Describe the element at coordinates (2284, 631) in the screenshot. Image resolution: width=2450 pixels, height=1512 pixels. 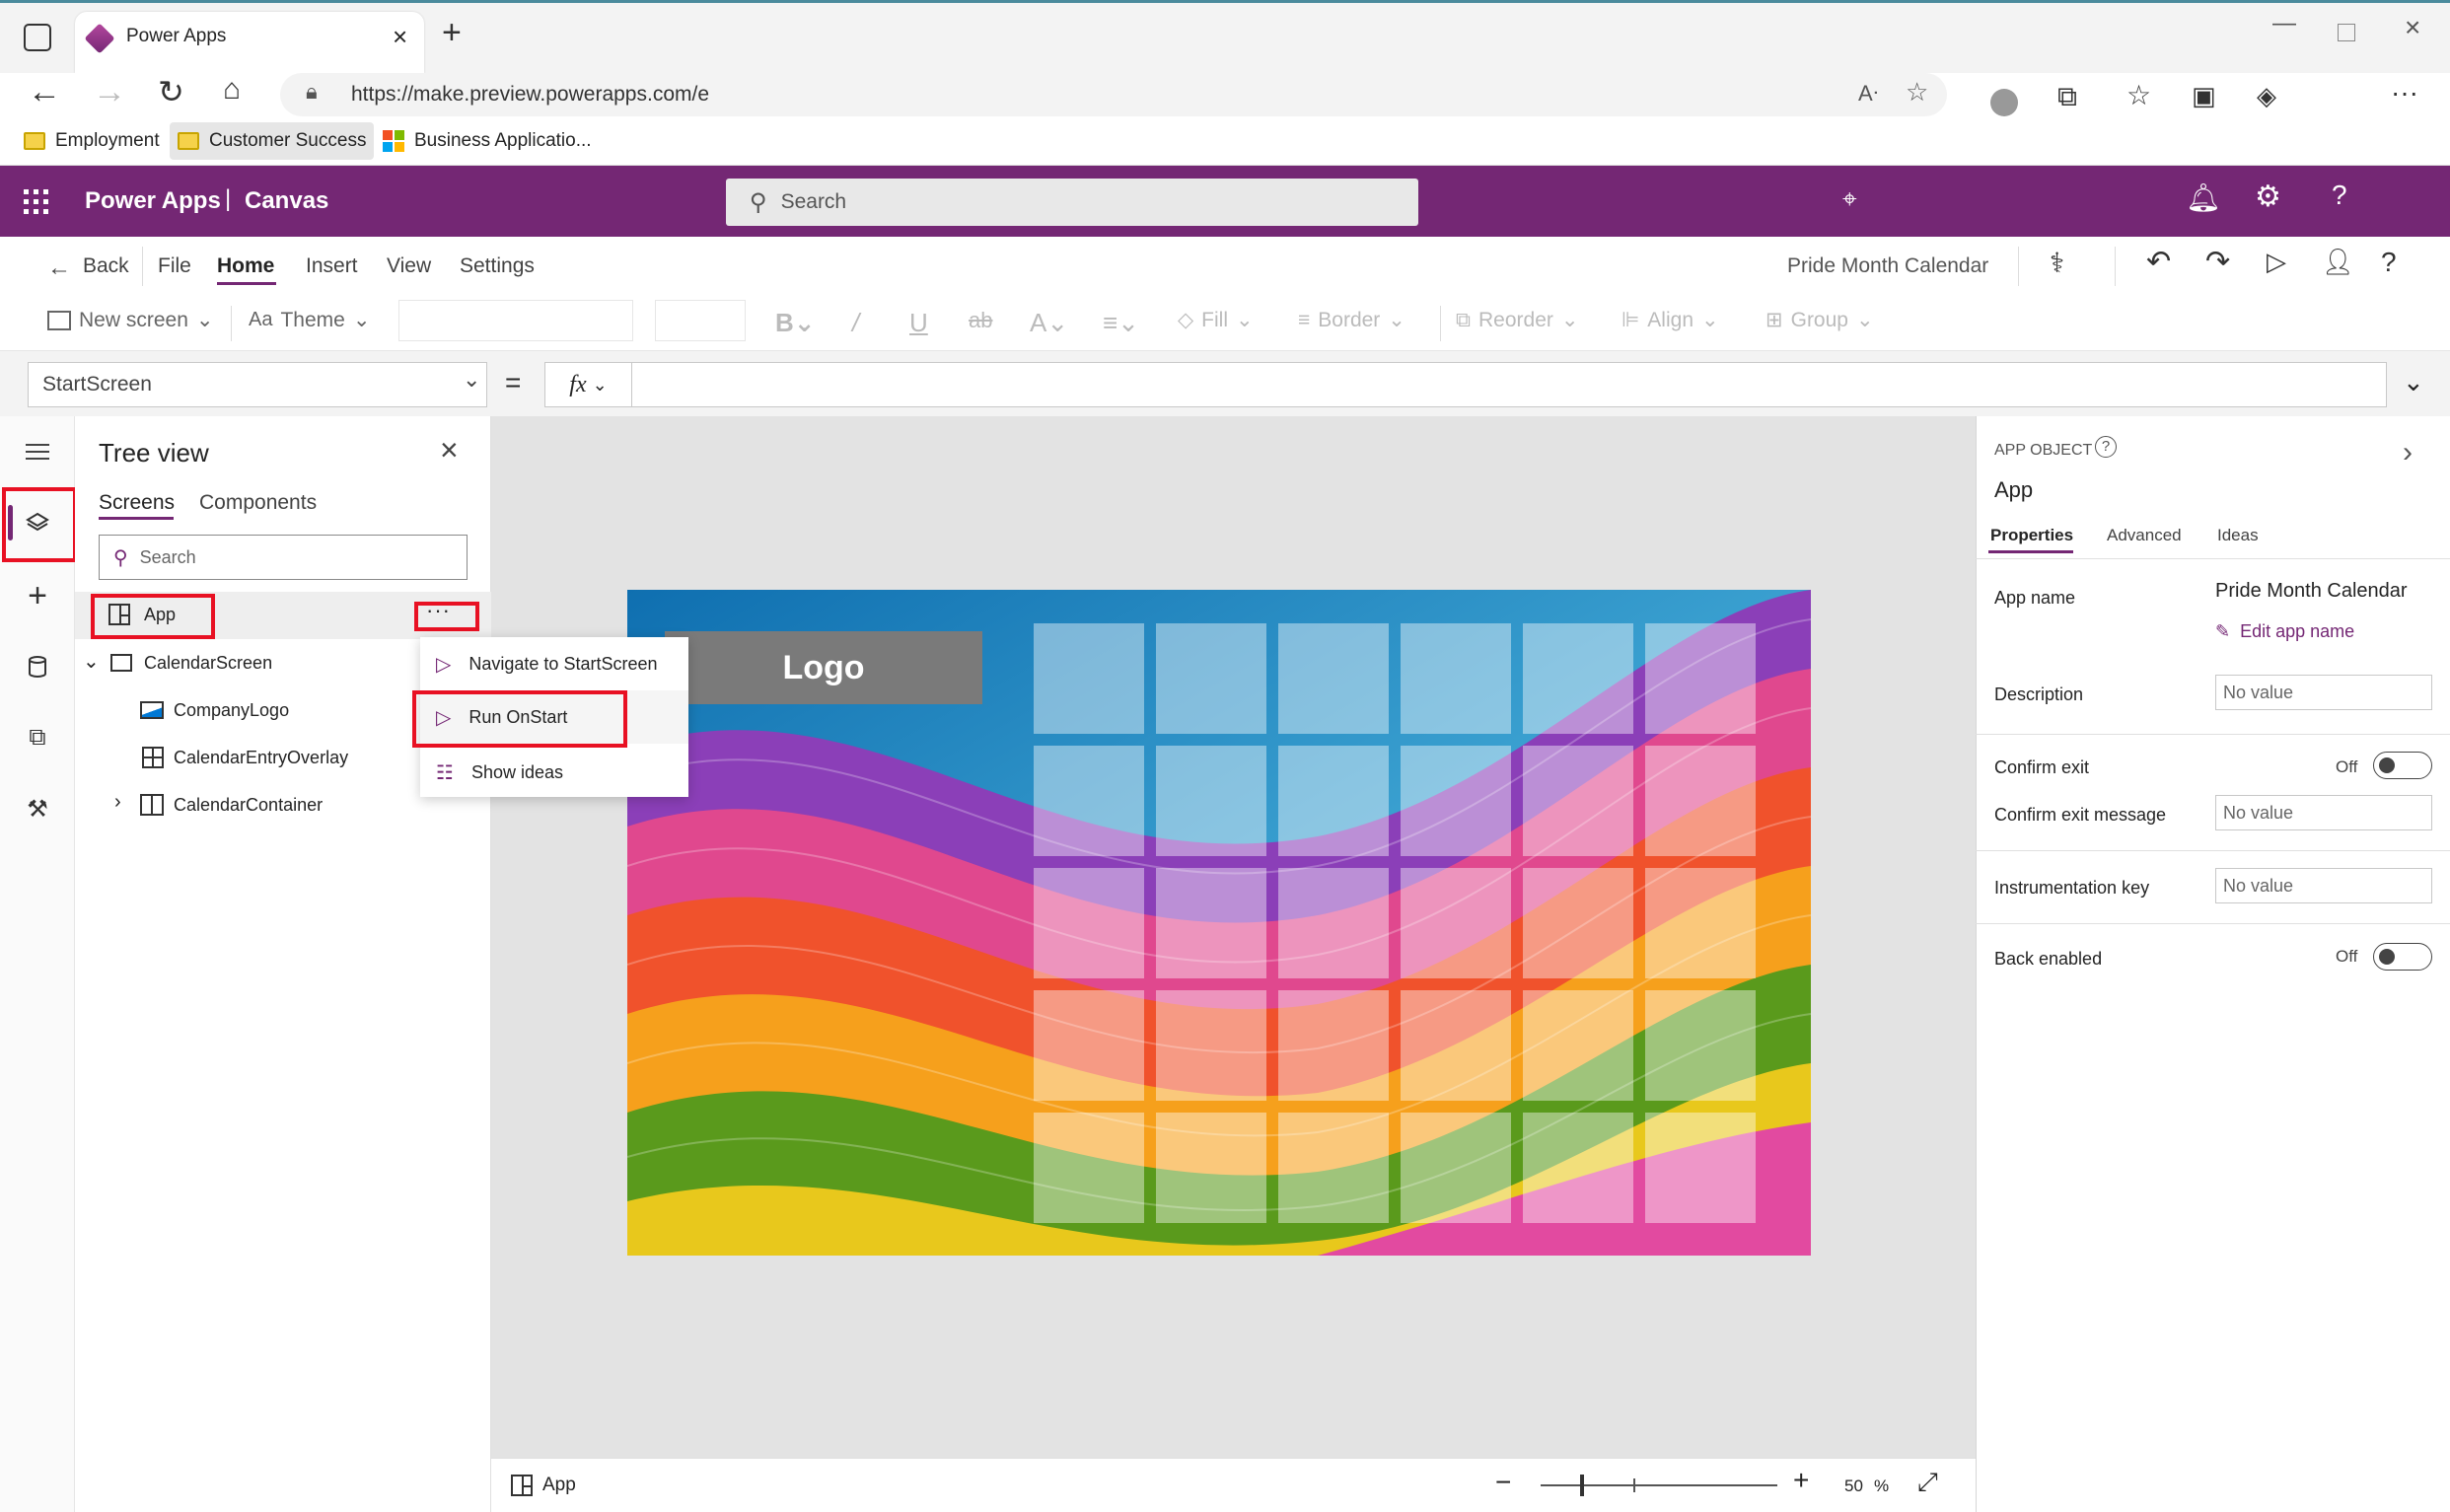
I see `edit-app-name-link: ✎ Edit app name` at that location.